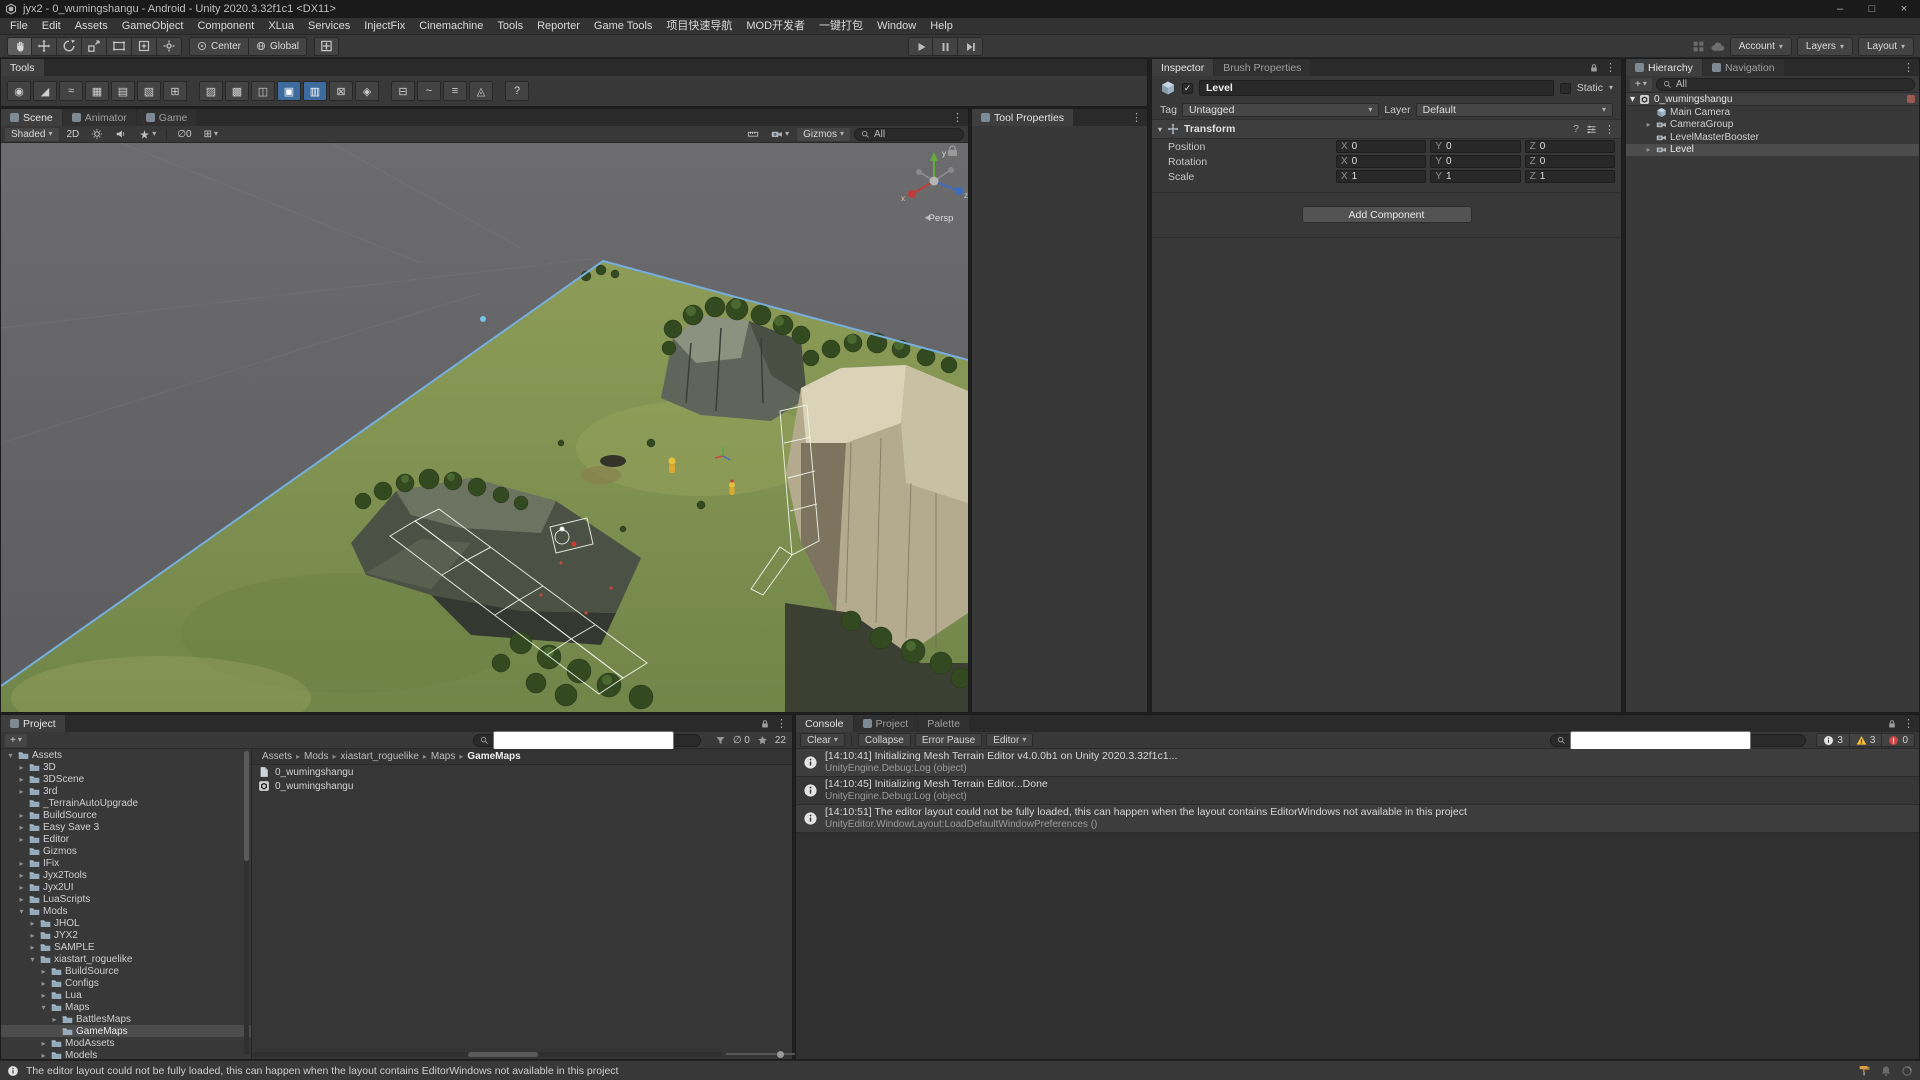 This screenshot has width=1920, height=1080. I want to click on space-toggle-button: Global, so click(278, 46).